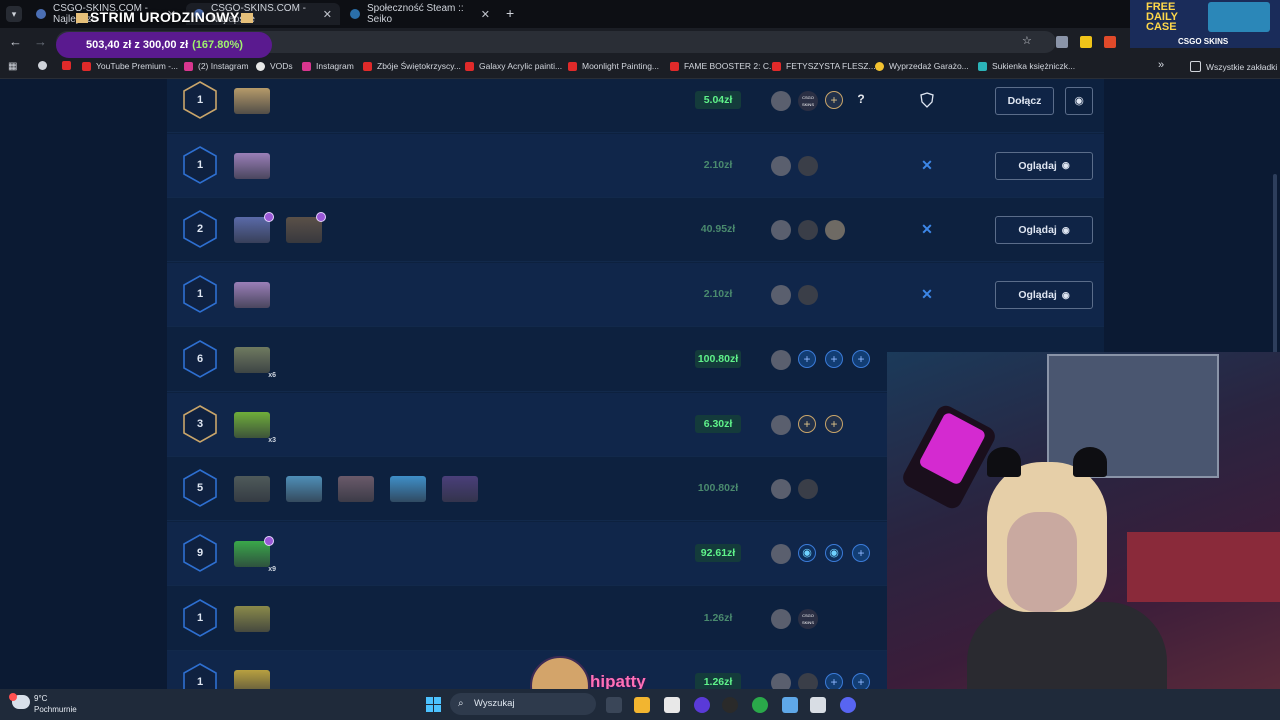 This screenshot has height=720, width=1280. Describe the element at coordinates (1203, 41) in the screenshot. I see `promo-brand: CSGO SKINS` at that location.